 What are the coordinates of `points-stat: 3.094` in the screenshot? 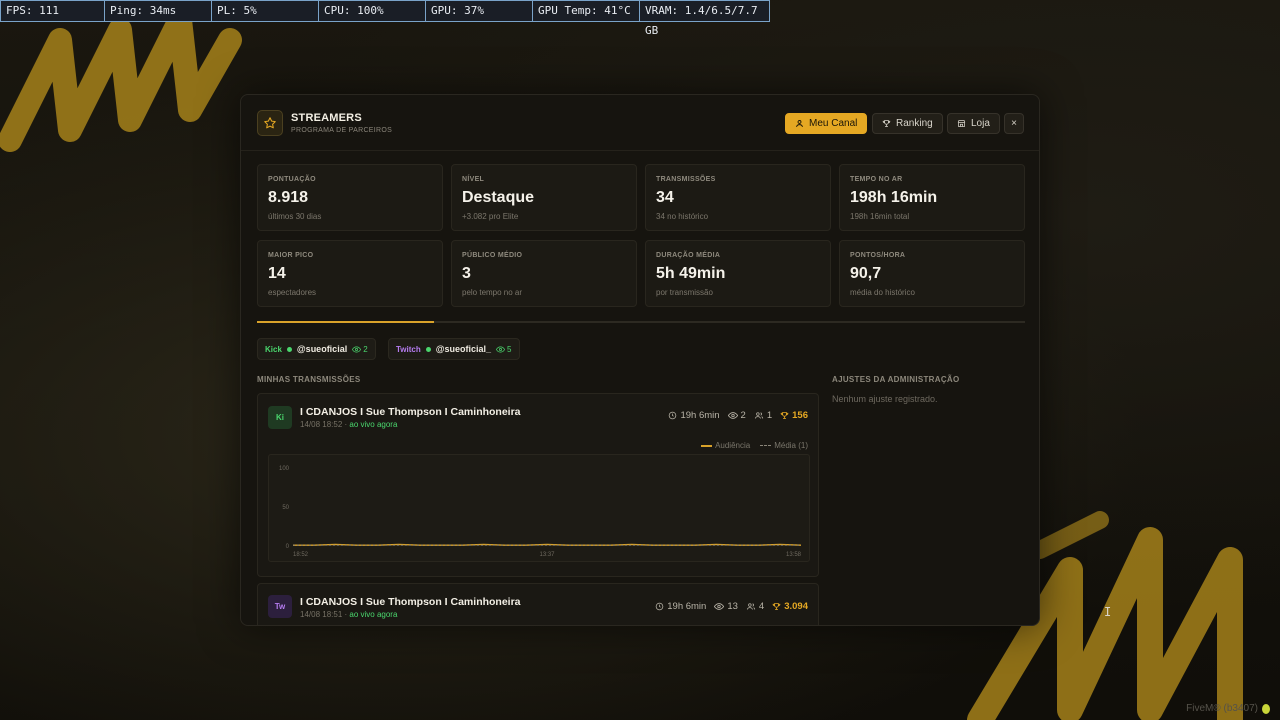 It's located at (790, 606).